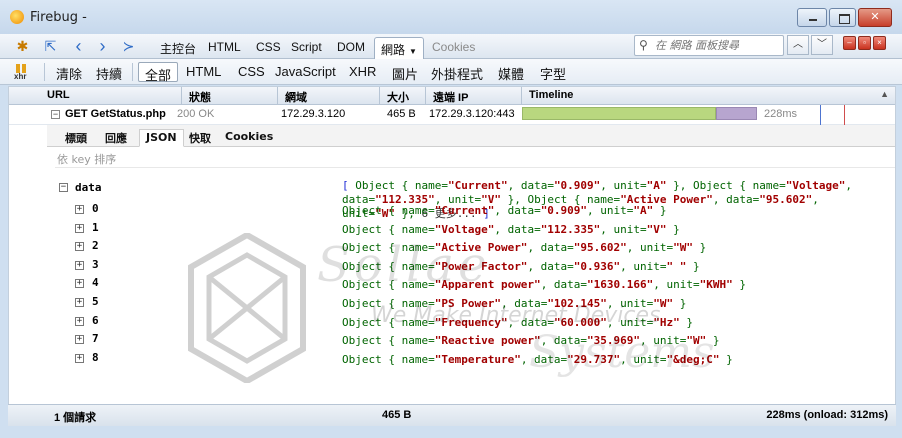  I want to click on tab-cookies: Cookies, so click(453, 47).